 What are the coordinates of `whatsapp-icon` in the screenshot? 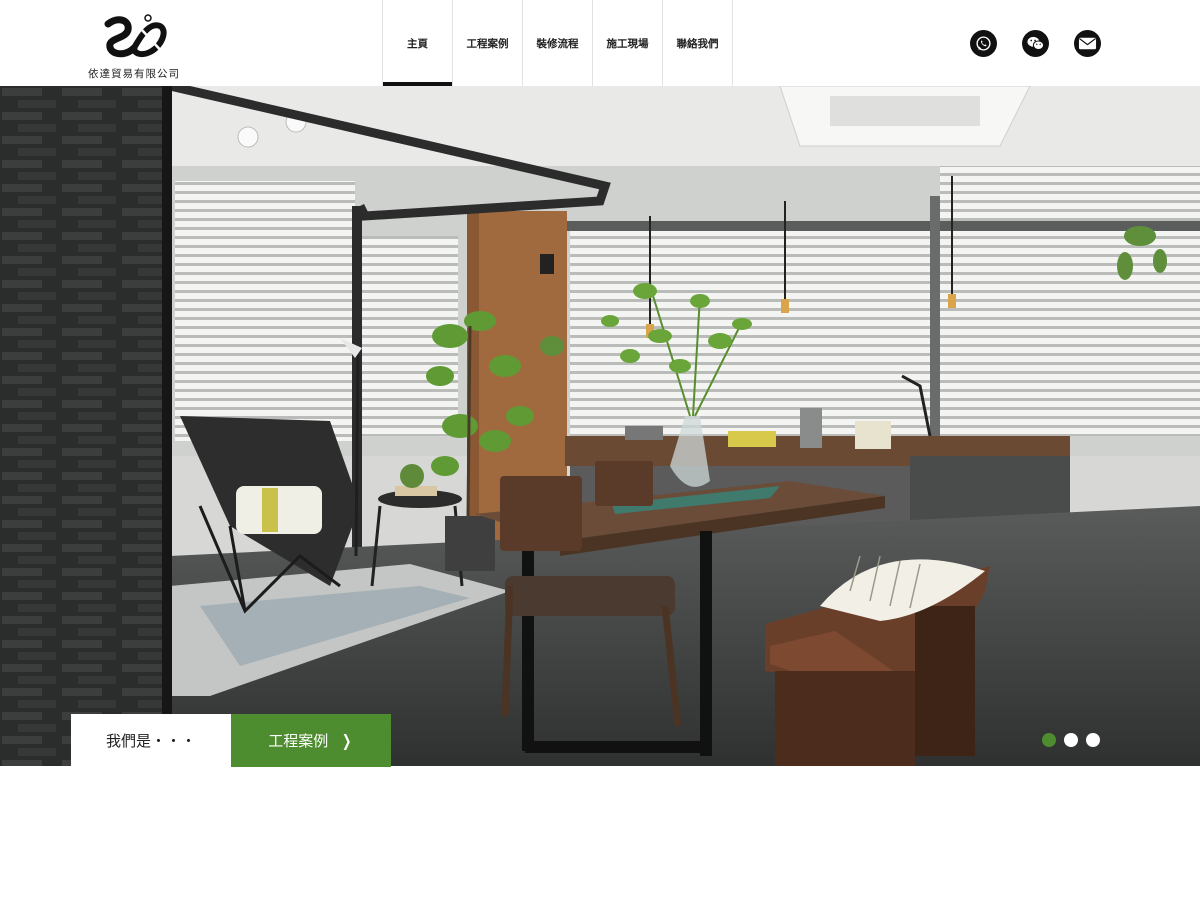 It's located at (983, 43).